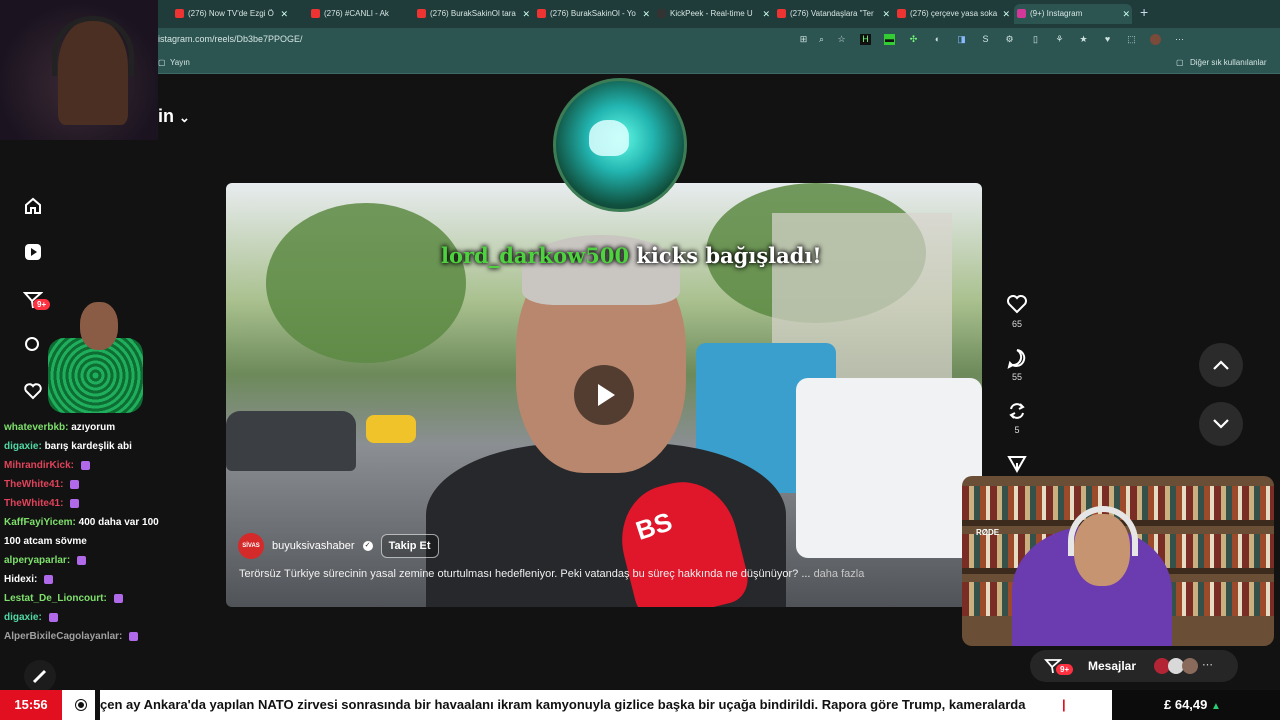 The width and height of the screenshot is (1280, 720). What do you see at coordinates (713, 14) in the screenshot?
I see `browser-tab: KickPeek - Real-time U ✕` at bounding box center [713, 14].